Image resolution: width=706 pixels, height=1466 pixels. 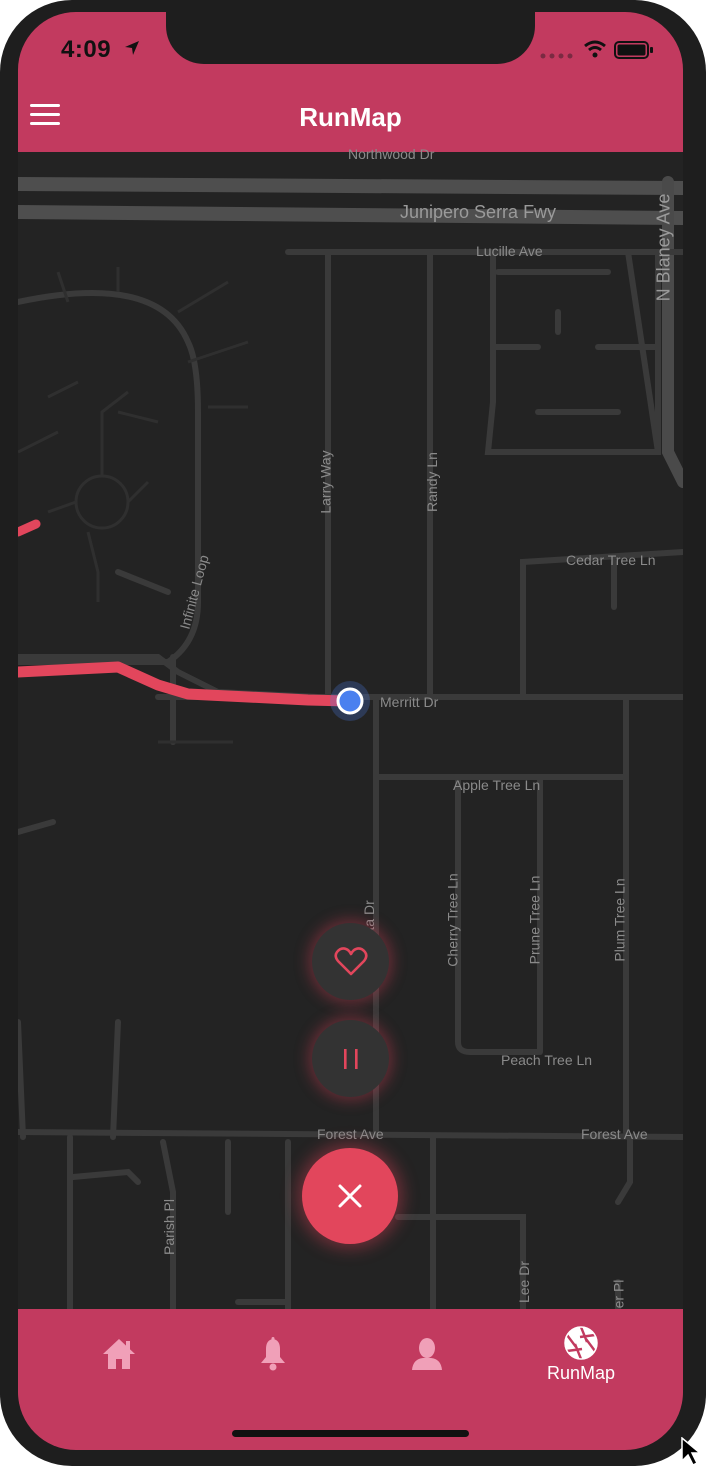 I want to click on bell-icon, so click(x=273, y=1354).